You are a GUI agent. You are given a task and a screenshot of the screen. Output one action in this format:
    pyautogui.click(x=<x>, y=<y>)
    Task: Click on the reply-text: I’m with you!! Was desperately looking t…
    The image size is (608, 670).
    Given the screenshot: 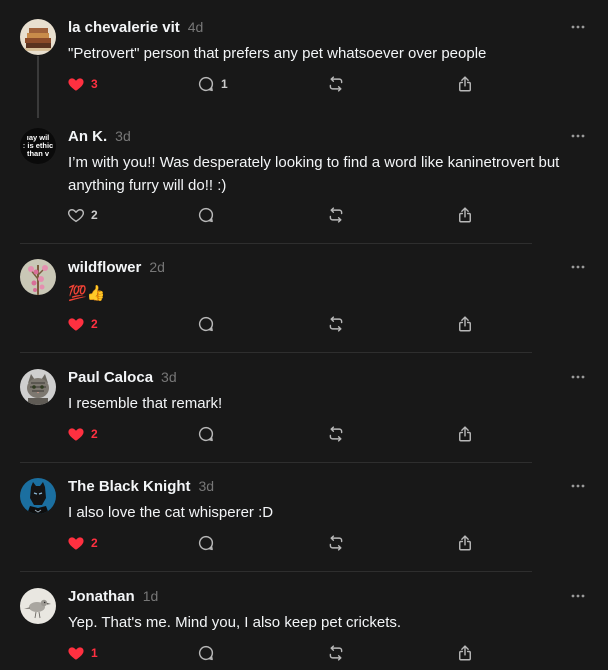 What is the action you would take?
    pyautogui.click(x=314, y=174)
    